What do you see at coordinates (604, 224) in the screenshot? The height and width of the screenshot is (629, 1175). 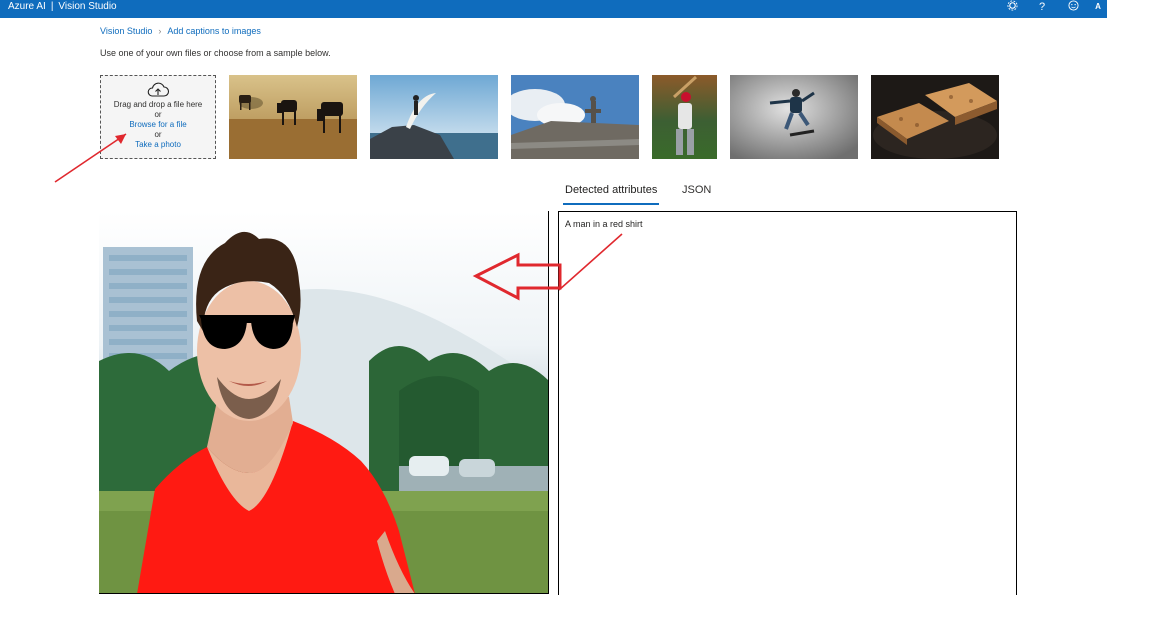 I see `caption-text: A man in a red shirt` at bounding box center [604, 224].